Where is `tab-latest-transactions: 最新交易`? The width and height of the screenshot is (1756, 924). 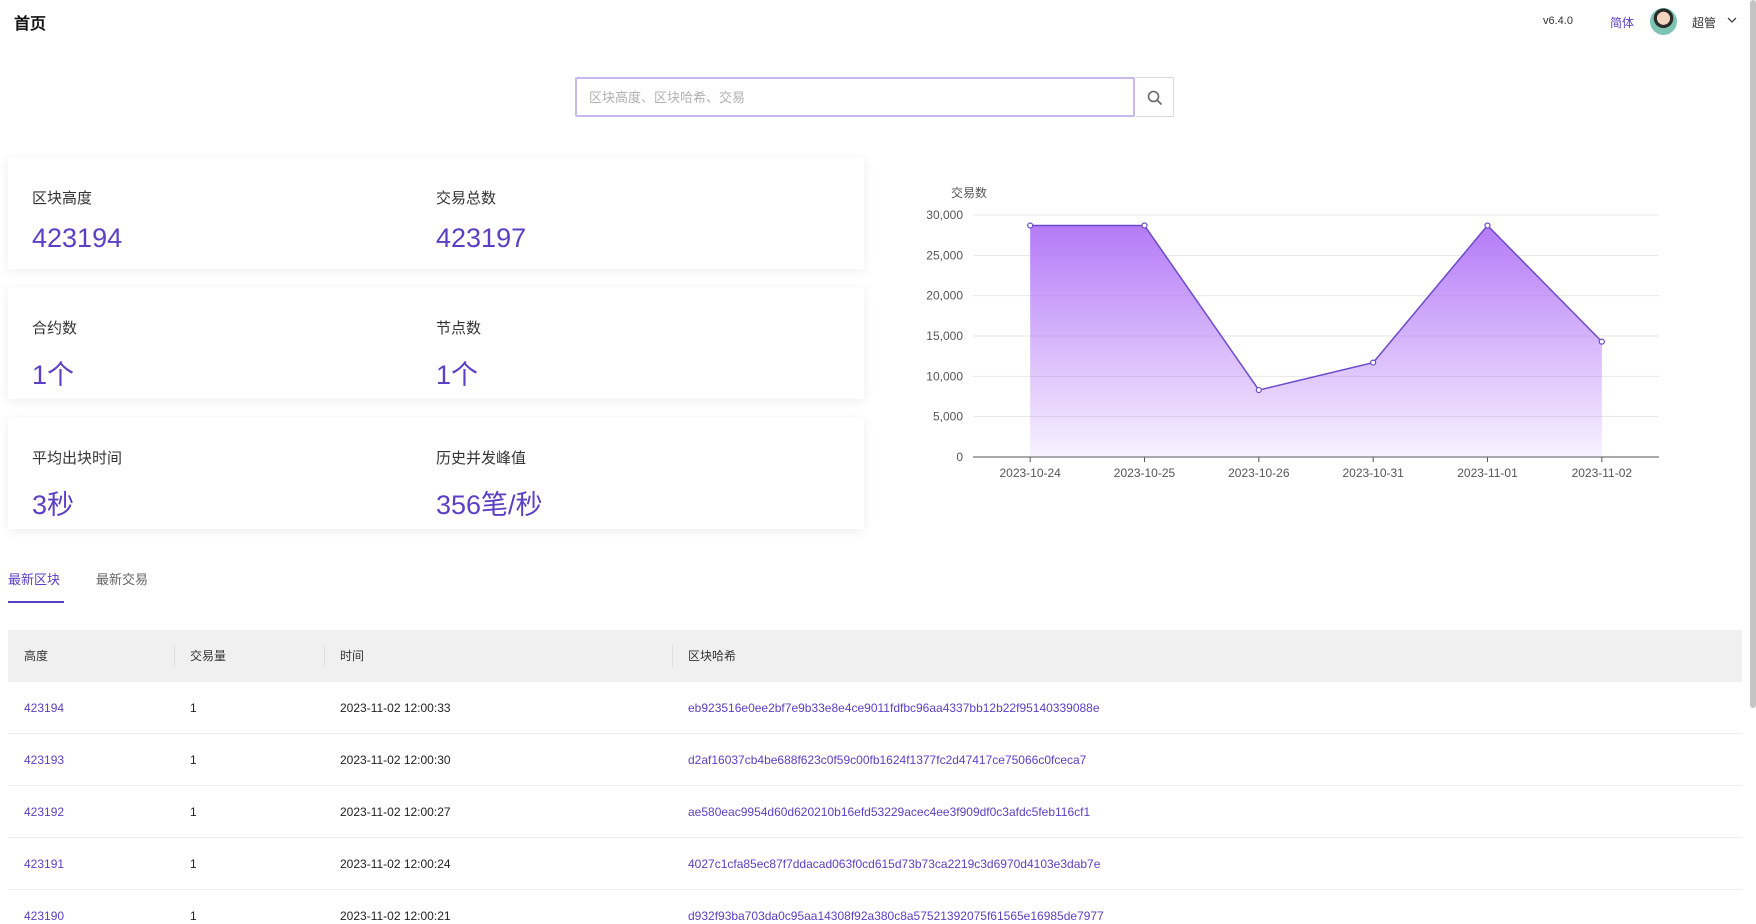
tab-latest-transactions: 最新交易 is located at coordinates (122, 578).